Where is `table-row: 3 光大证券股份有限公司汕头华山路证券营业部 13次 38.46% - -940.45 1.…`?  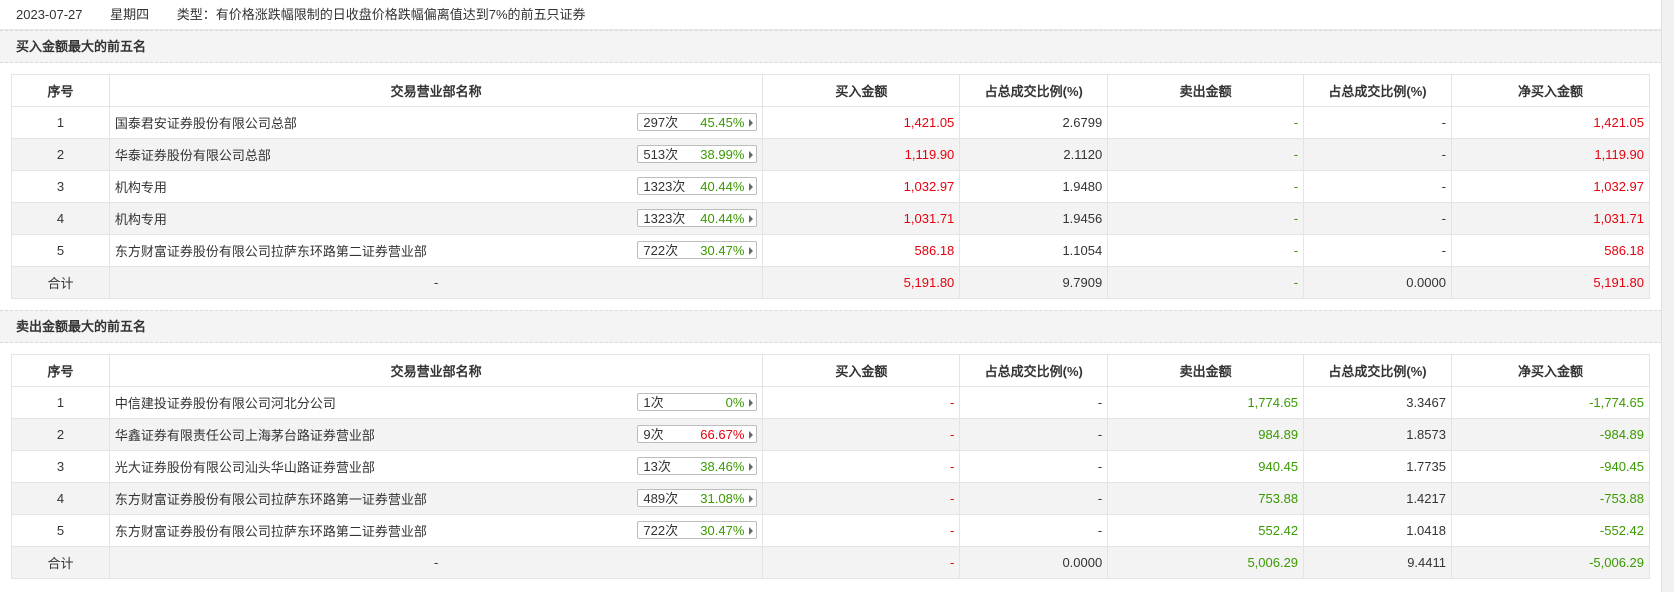 table-row: 3 光大证券股份有限公司汕头华山路证券营业部 13次 38.46% - -940.45 1.… is located at coordinates (831, 466).